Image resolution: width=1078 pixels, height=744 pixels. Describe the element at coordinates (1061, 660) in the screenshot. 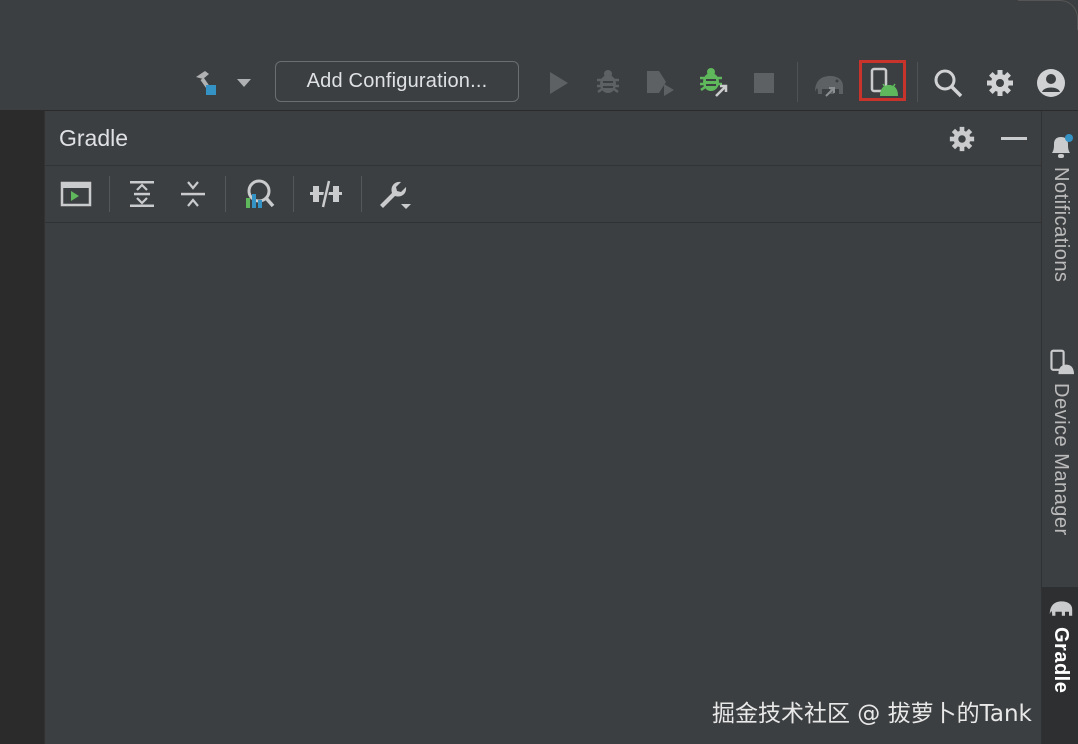

I see `gradle-tab-label: Gradle` at that location.